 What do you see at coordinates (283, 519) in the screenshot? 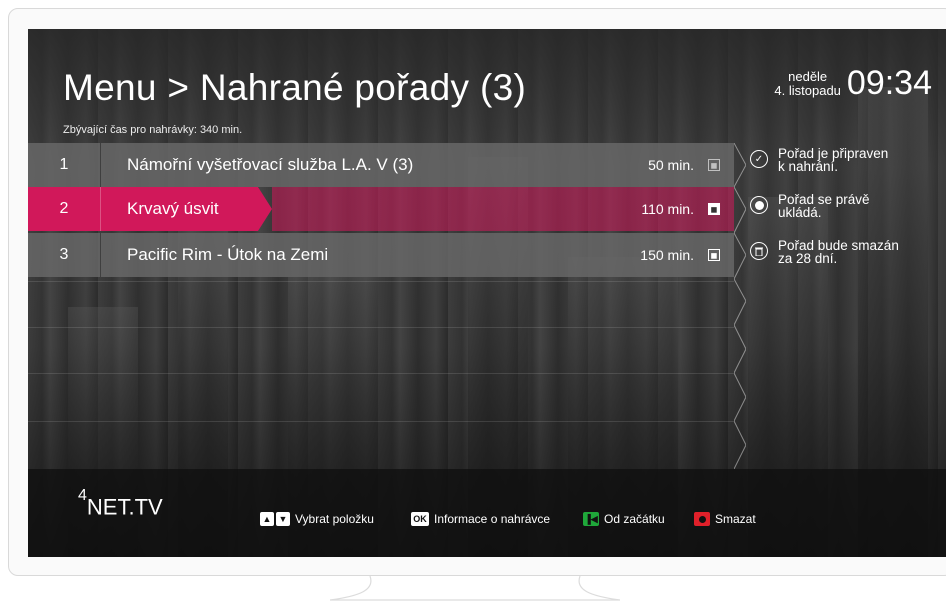
I see `arrow-down-icon: ▼` at bounding box center [283, 519].